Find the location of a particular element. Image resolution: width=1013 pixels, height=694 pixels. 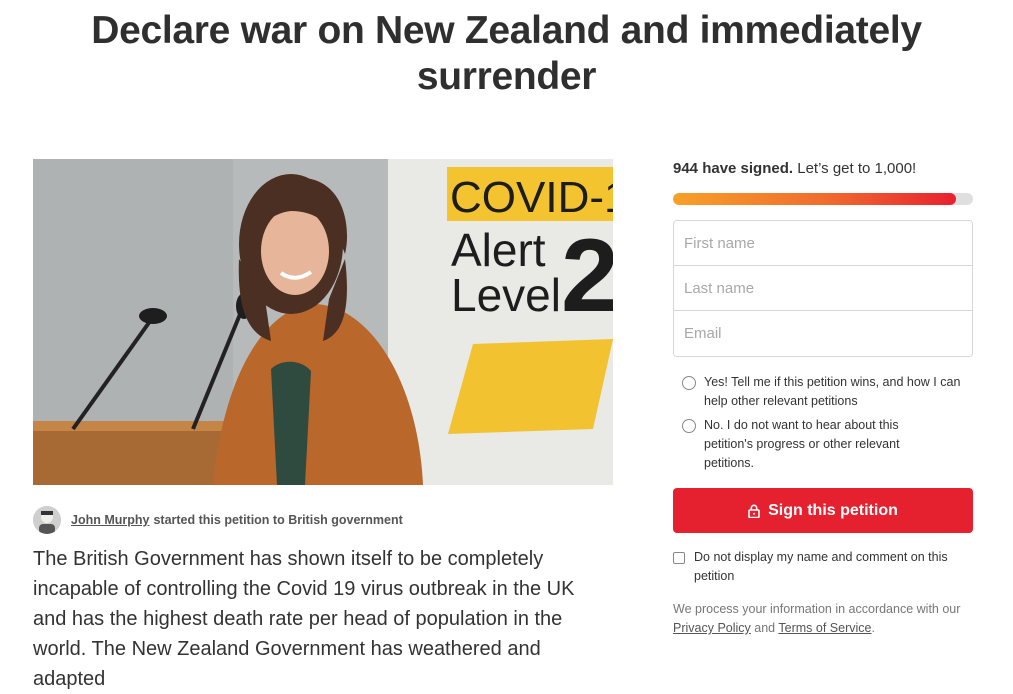

hide-name-checkbox is located at coordinates (679, 558).